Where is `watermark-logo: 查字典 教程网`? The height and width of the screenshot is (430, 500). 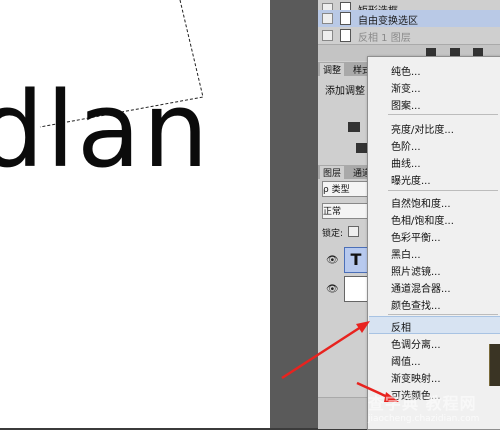
watermark-logo: 查字典 教程网 is located at coordinates (422, 403).